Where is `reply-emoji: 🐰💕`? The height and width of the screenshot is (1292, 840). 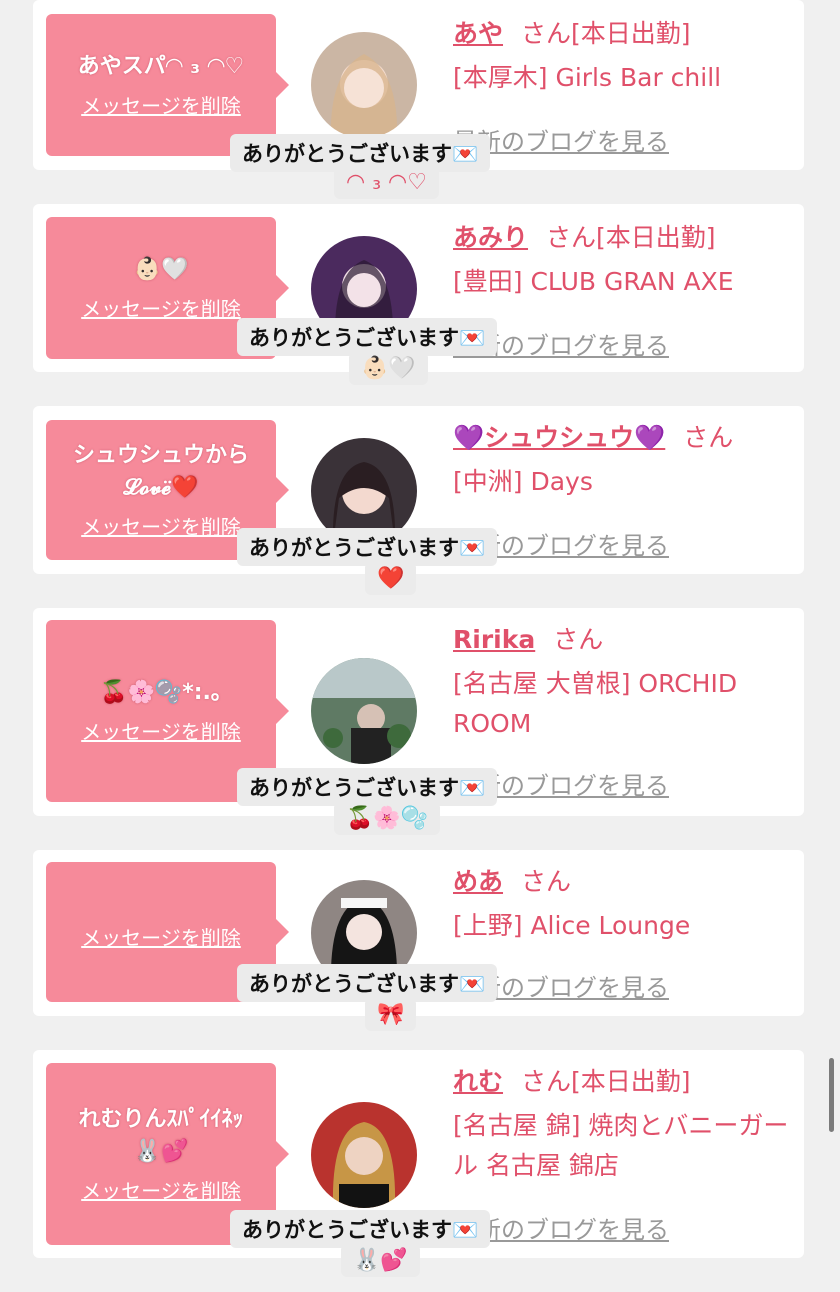
reply-emoji: 🐰💕 is located at coordinates (380, 1260).